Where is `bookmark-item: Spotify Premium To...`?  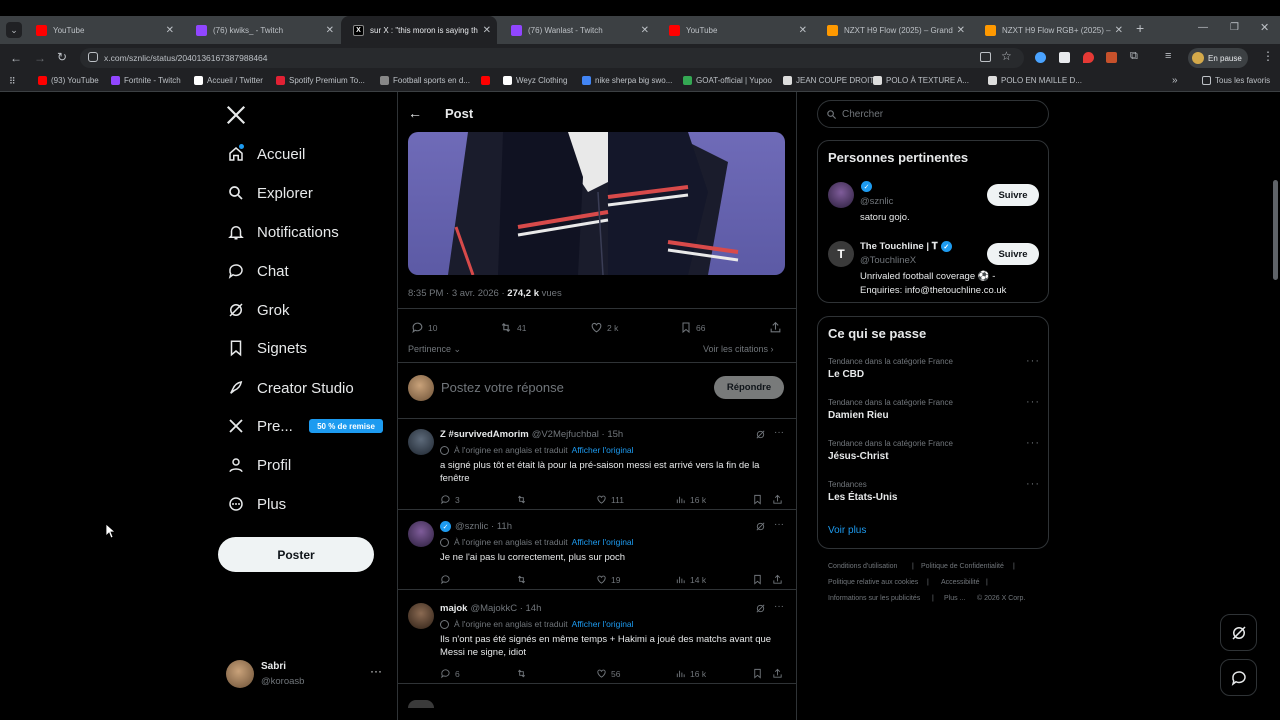 bookmark-item: Spotify Premium To... is located at coordinates (320, 80).